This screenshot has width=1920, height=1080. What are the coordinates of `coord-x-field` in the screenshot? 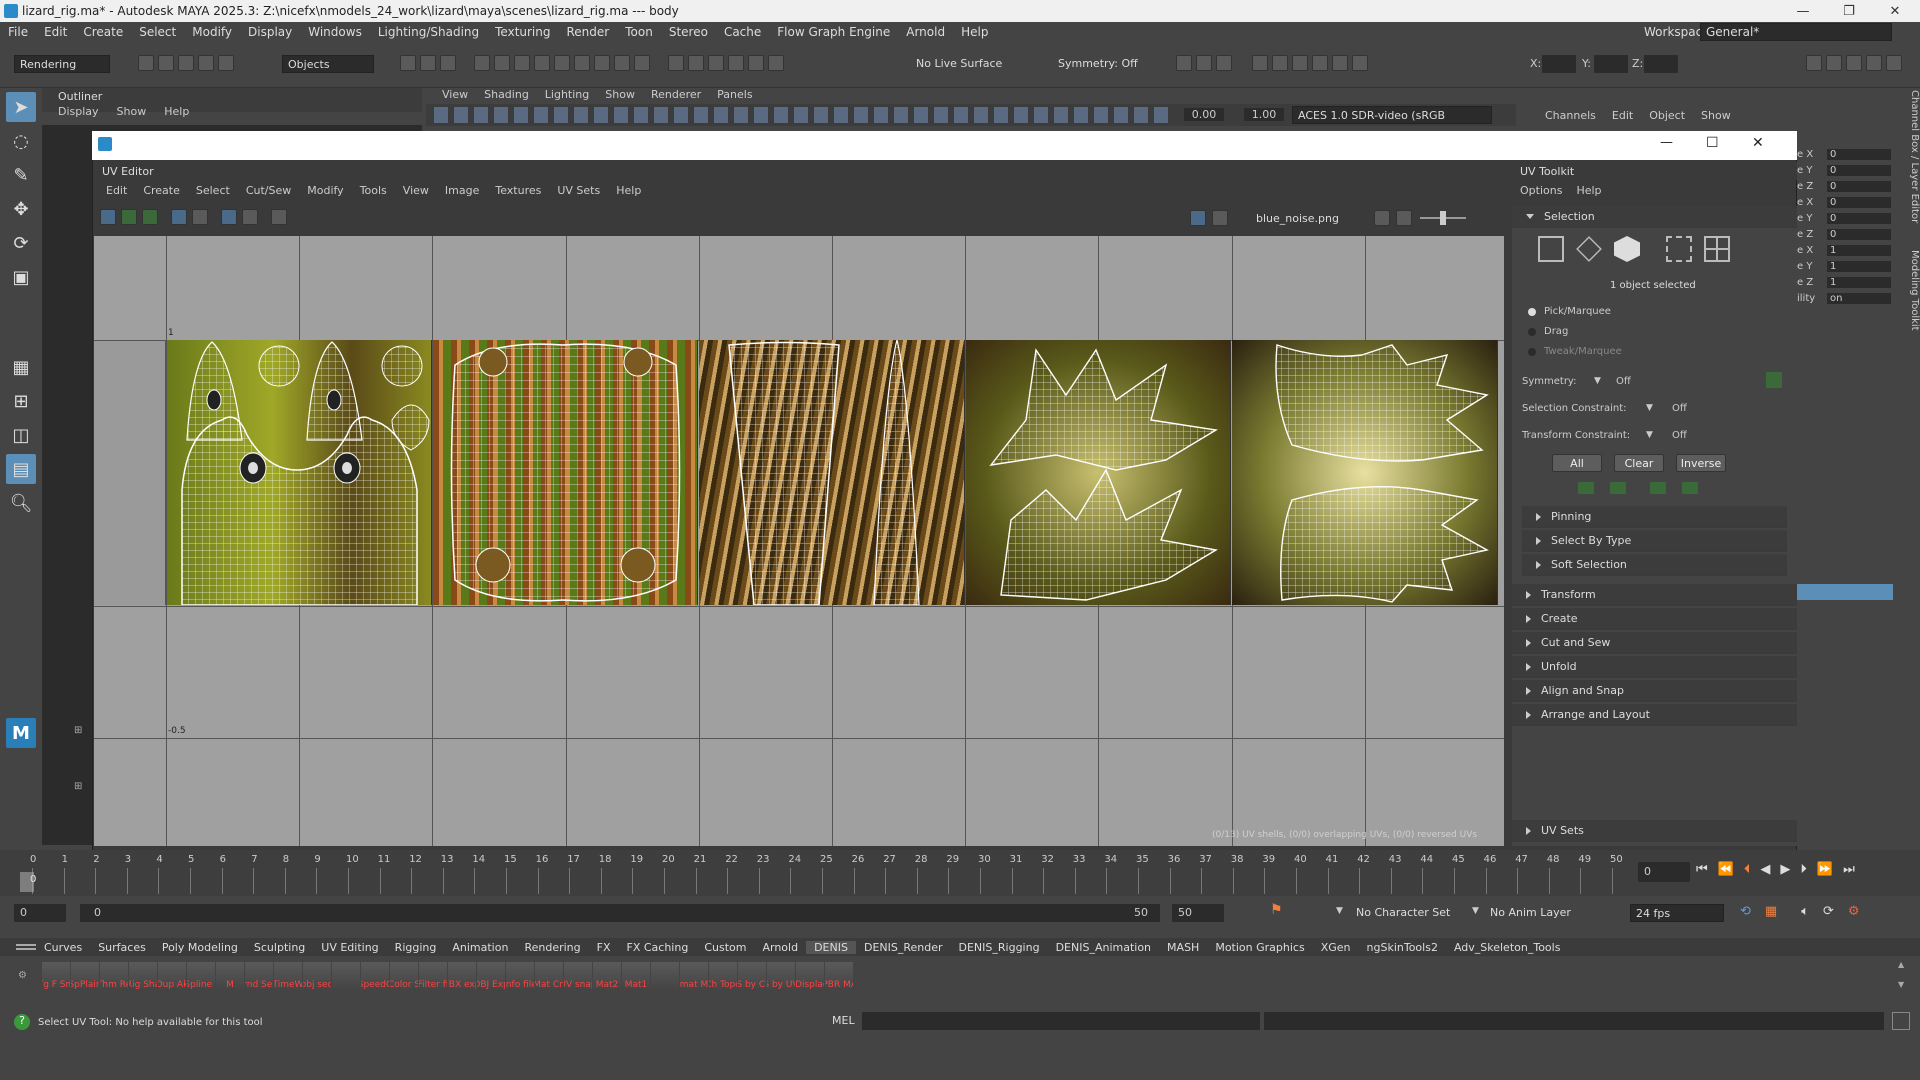 It's located at (1559, 64).